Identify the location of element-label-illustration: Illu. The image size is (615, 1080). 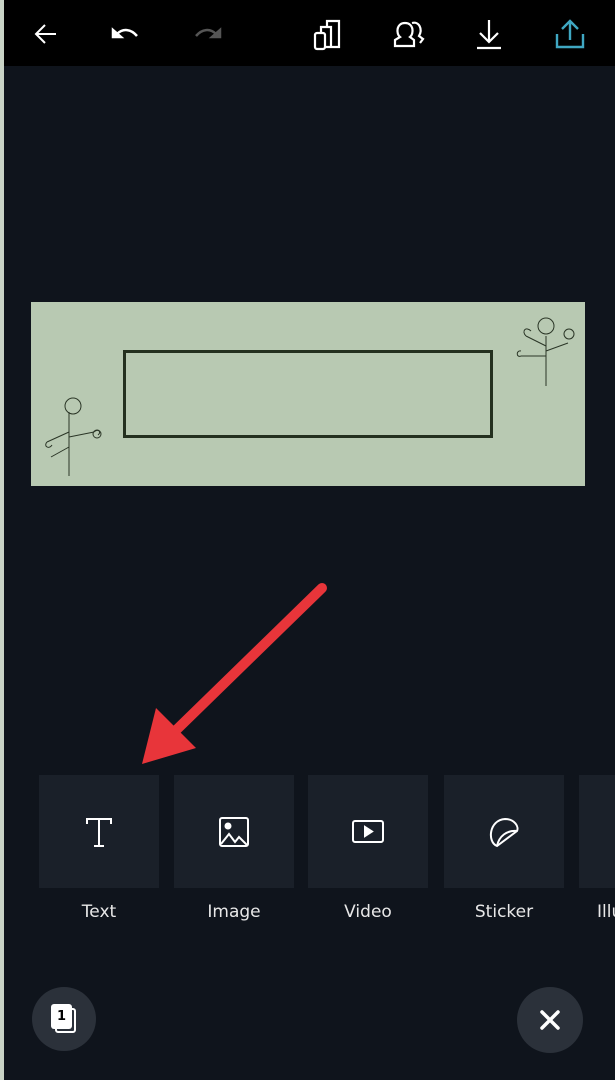
(606, 912).